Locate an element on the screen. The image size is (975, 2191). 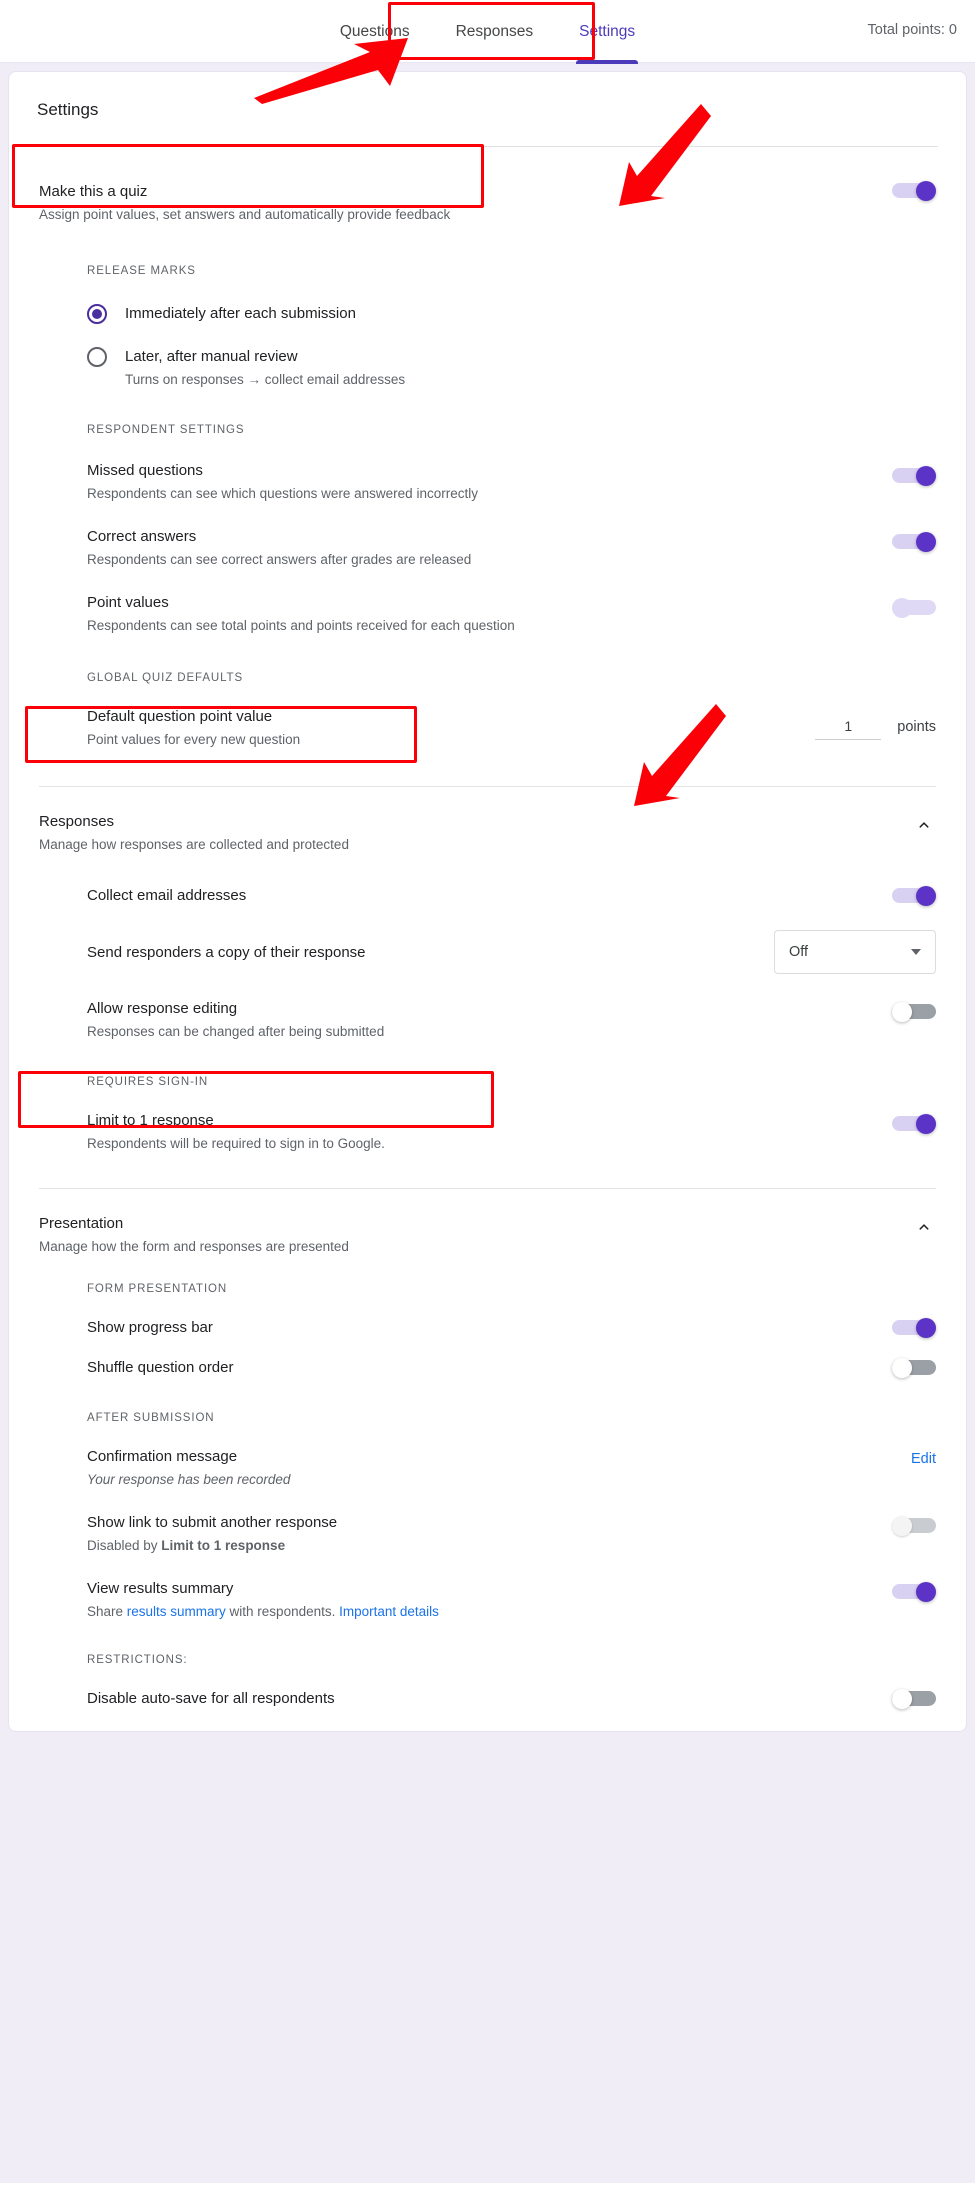
progress-bar-toggle is located at coordinates (914, 1327).